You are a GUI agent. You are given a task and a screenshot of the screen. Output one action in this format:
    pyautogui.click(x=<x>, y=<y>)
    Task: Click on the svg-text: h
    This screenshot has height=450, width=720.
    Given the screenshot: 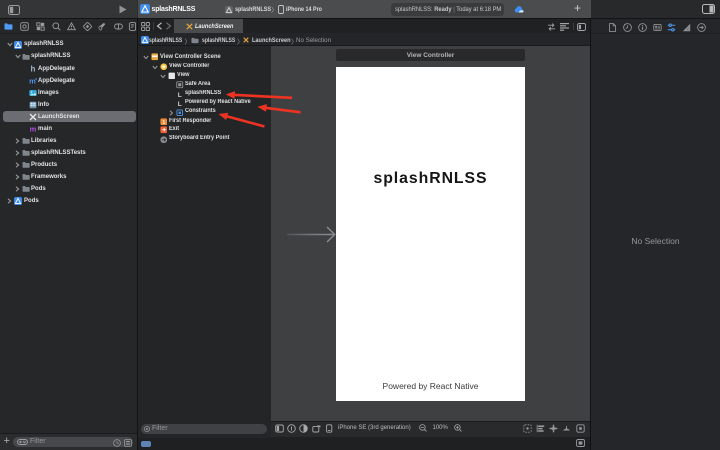 What is the action you would take?
    pyautogui.click(x=32, y=69)
    